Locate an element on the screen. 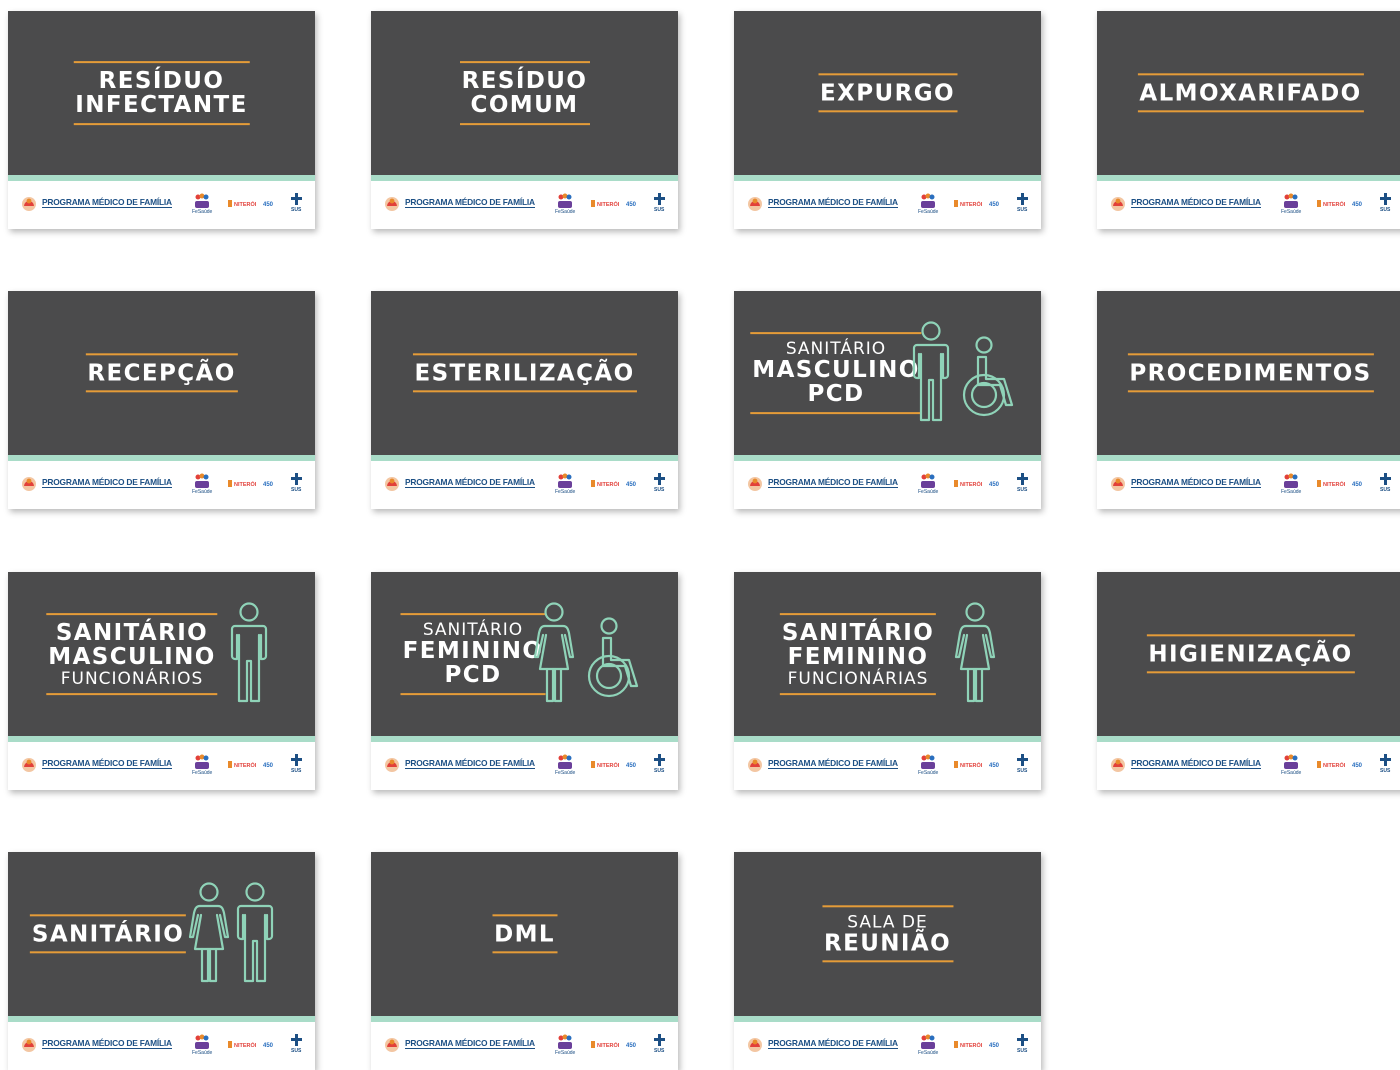 The height and width of the screenshot is (1070, 1400). sign-text-line: FUNCIONÁRIAS is located at coordinates (858, 678).